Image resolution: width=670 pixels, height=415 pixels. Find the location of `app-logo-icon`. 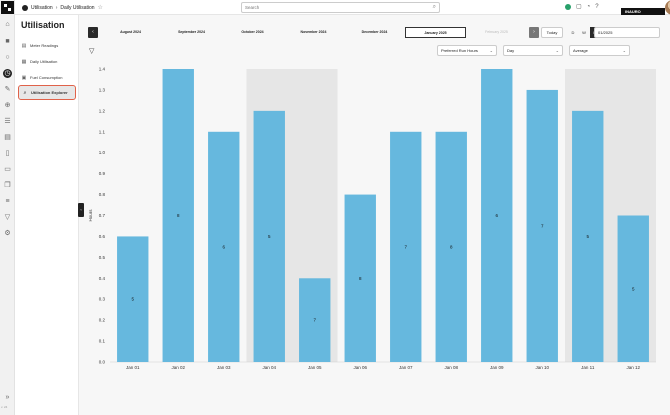

app-logo-icon is located at coordinates (7, 7).